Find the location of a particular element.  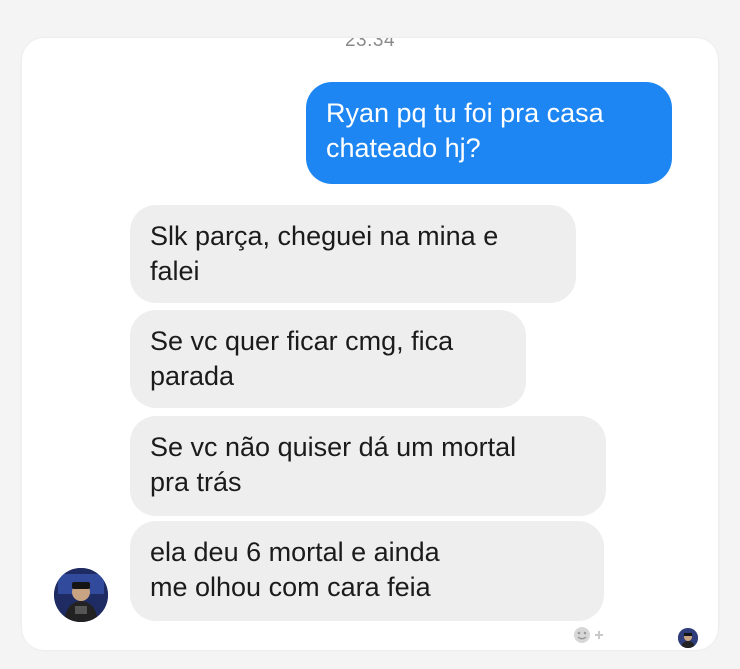

contact-avatar is located at coordinates (81, 595).